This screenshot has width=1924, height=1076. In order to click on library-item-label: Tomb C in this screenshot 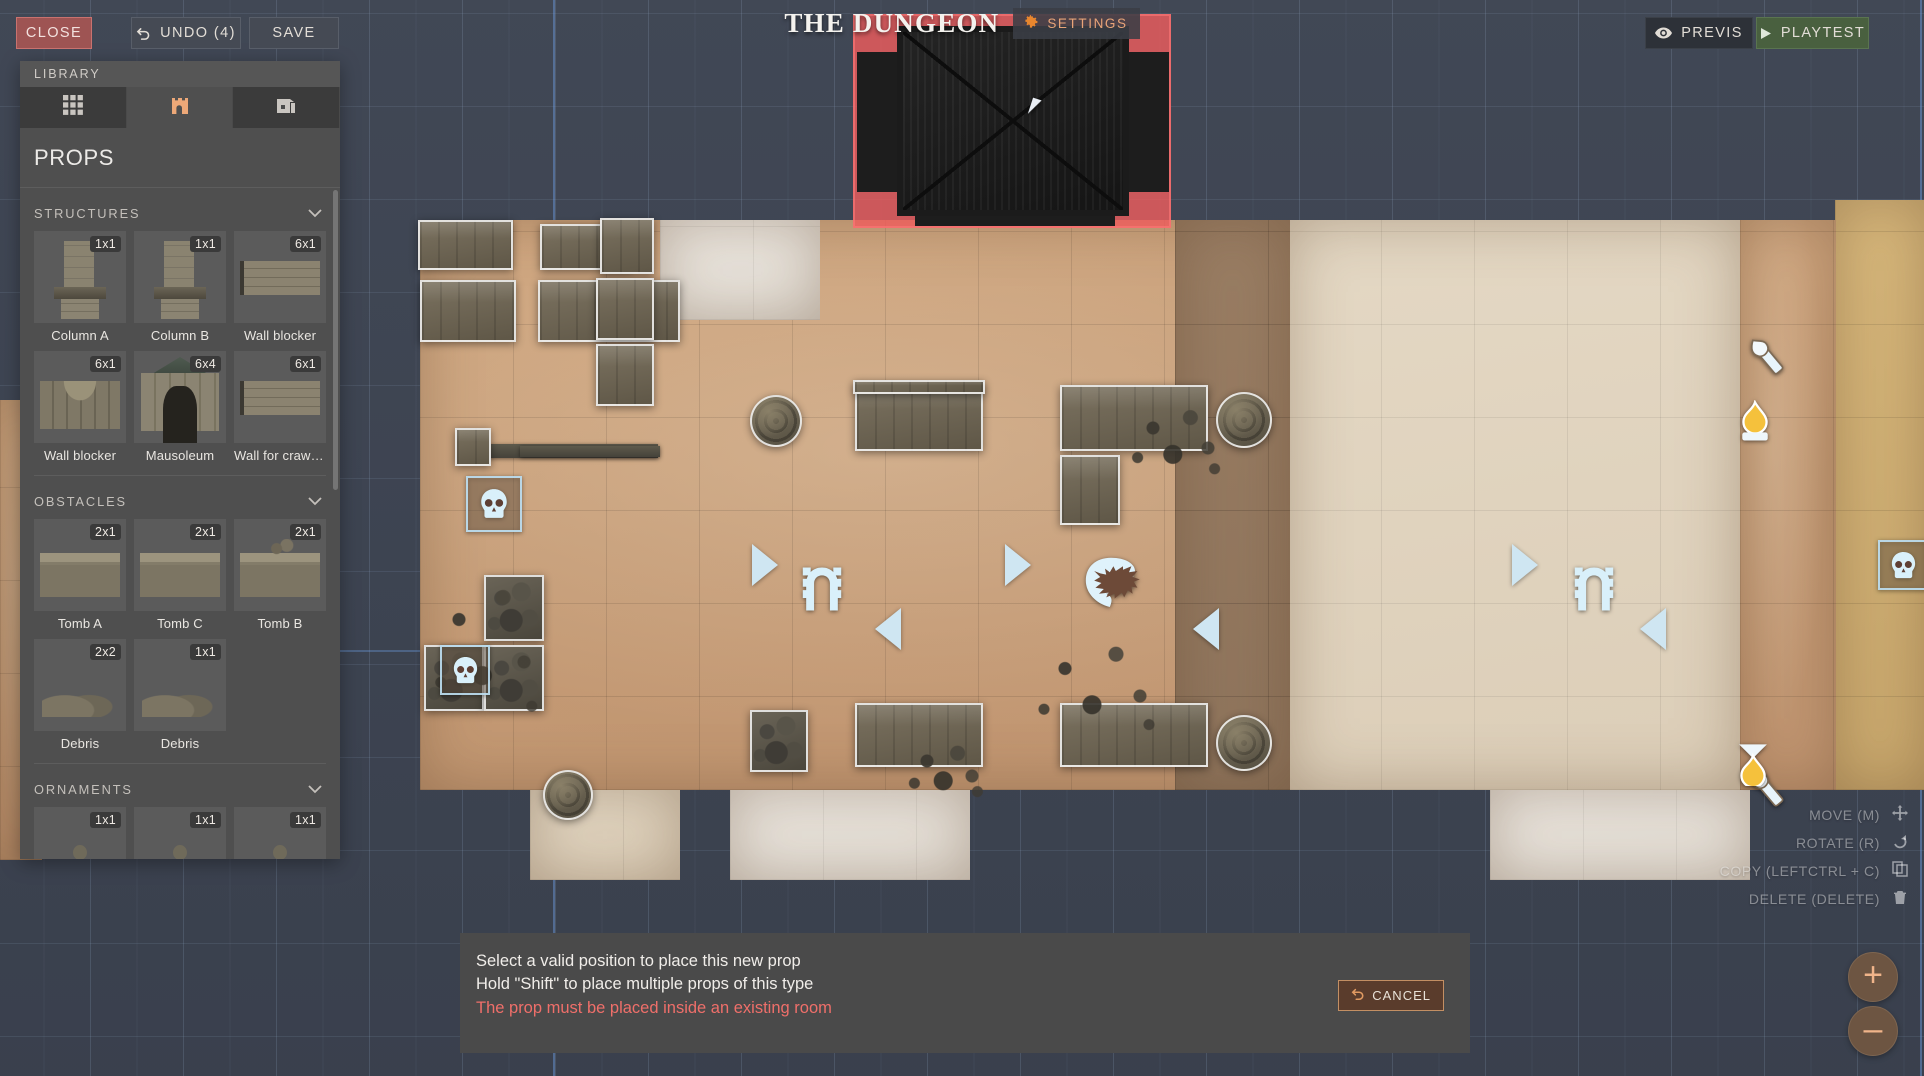, I will do `click(180, 623)`.